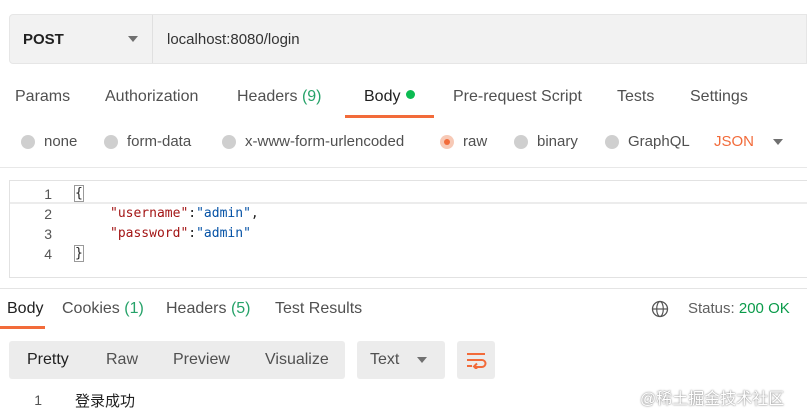 Image resolution: width=807 pixels, height=419 pixels. I want to click on view-preview-button: Preview, so click(201, 360).